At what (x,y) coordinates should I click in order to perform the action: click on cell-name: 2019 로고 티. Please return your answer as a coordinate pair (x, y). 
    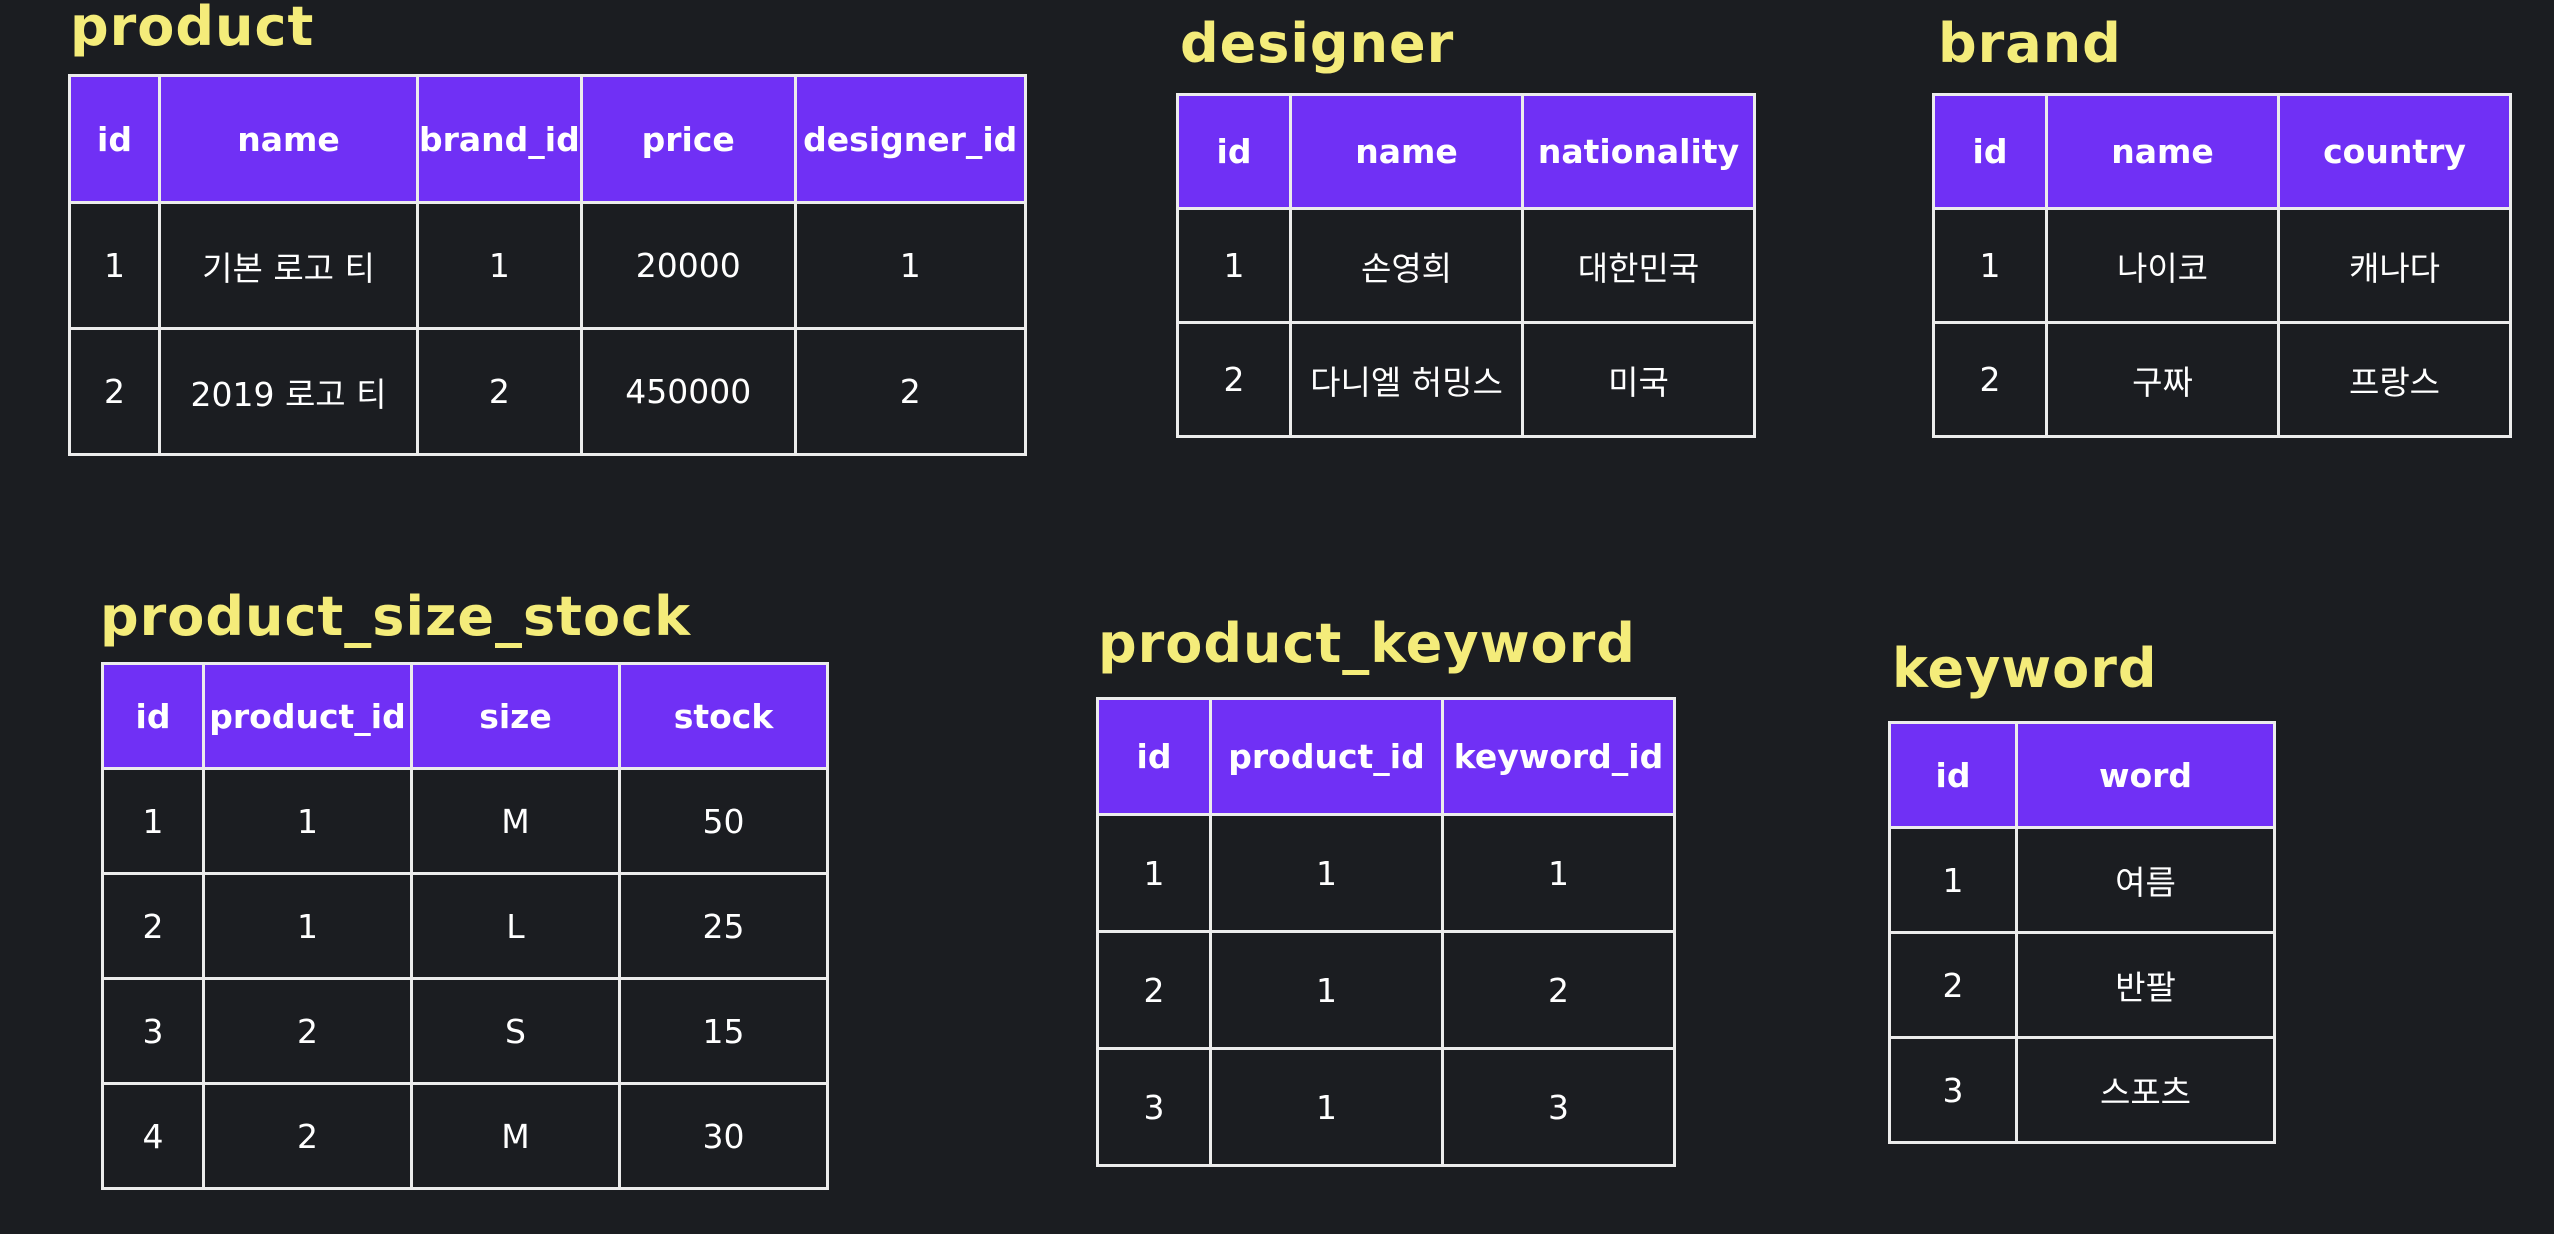
    Looking at the image, I should click on (288, 391).